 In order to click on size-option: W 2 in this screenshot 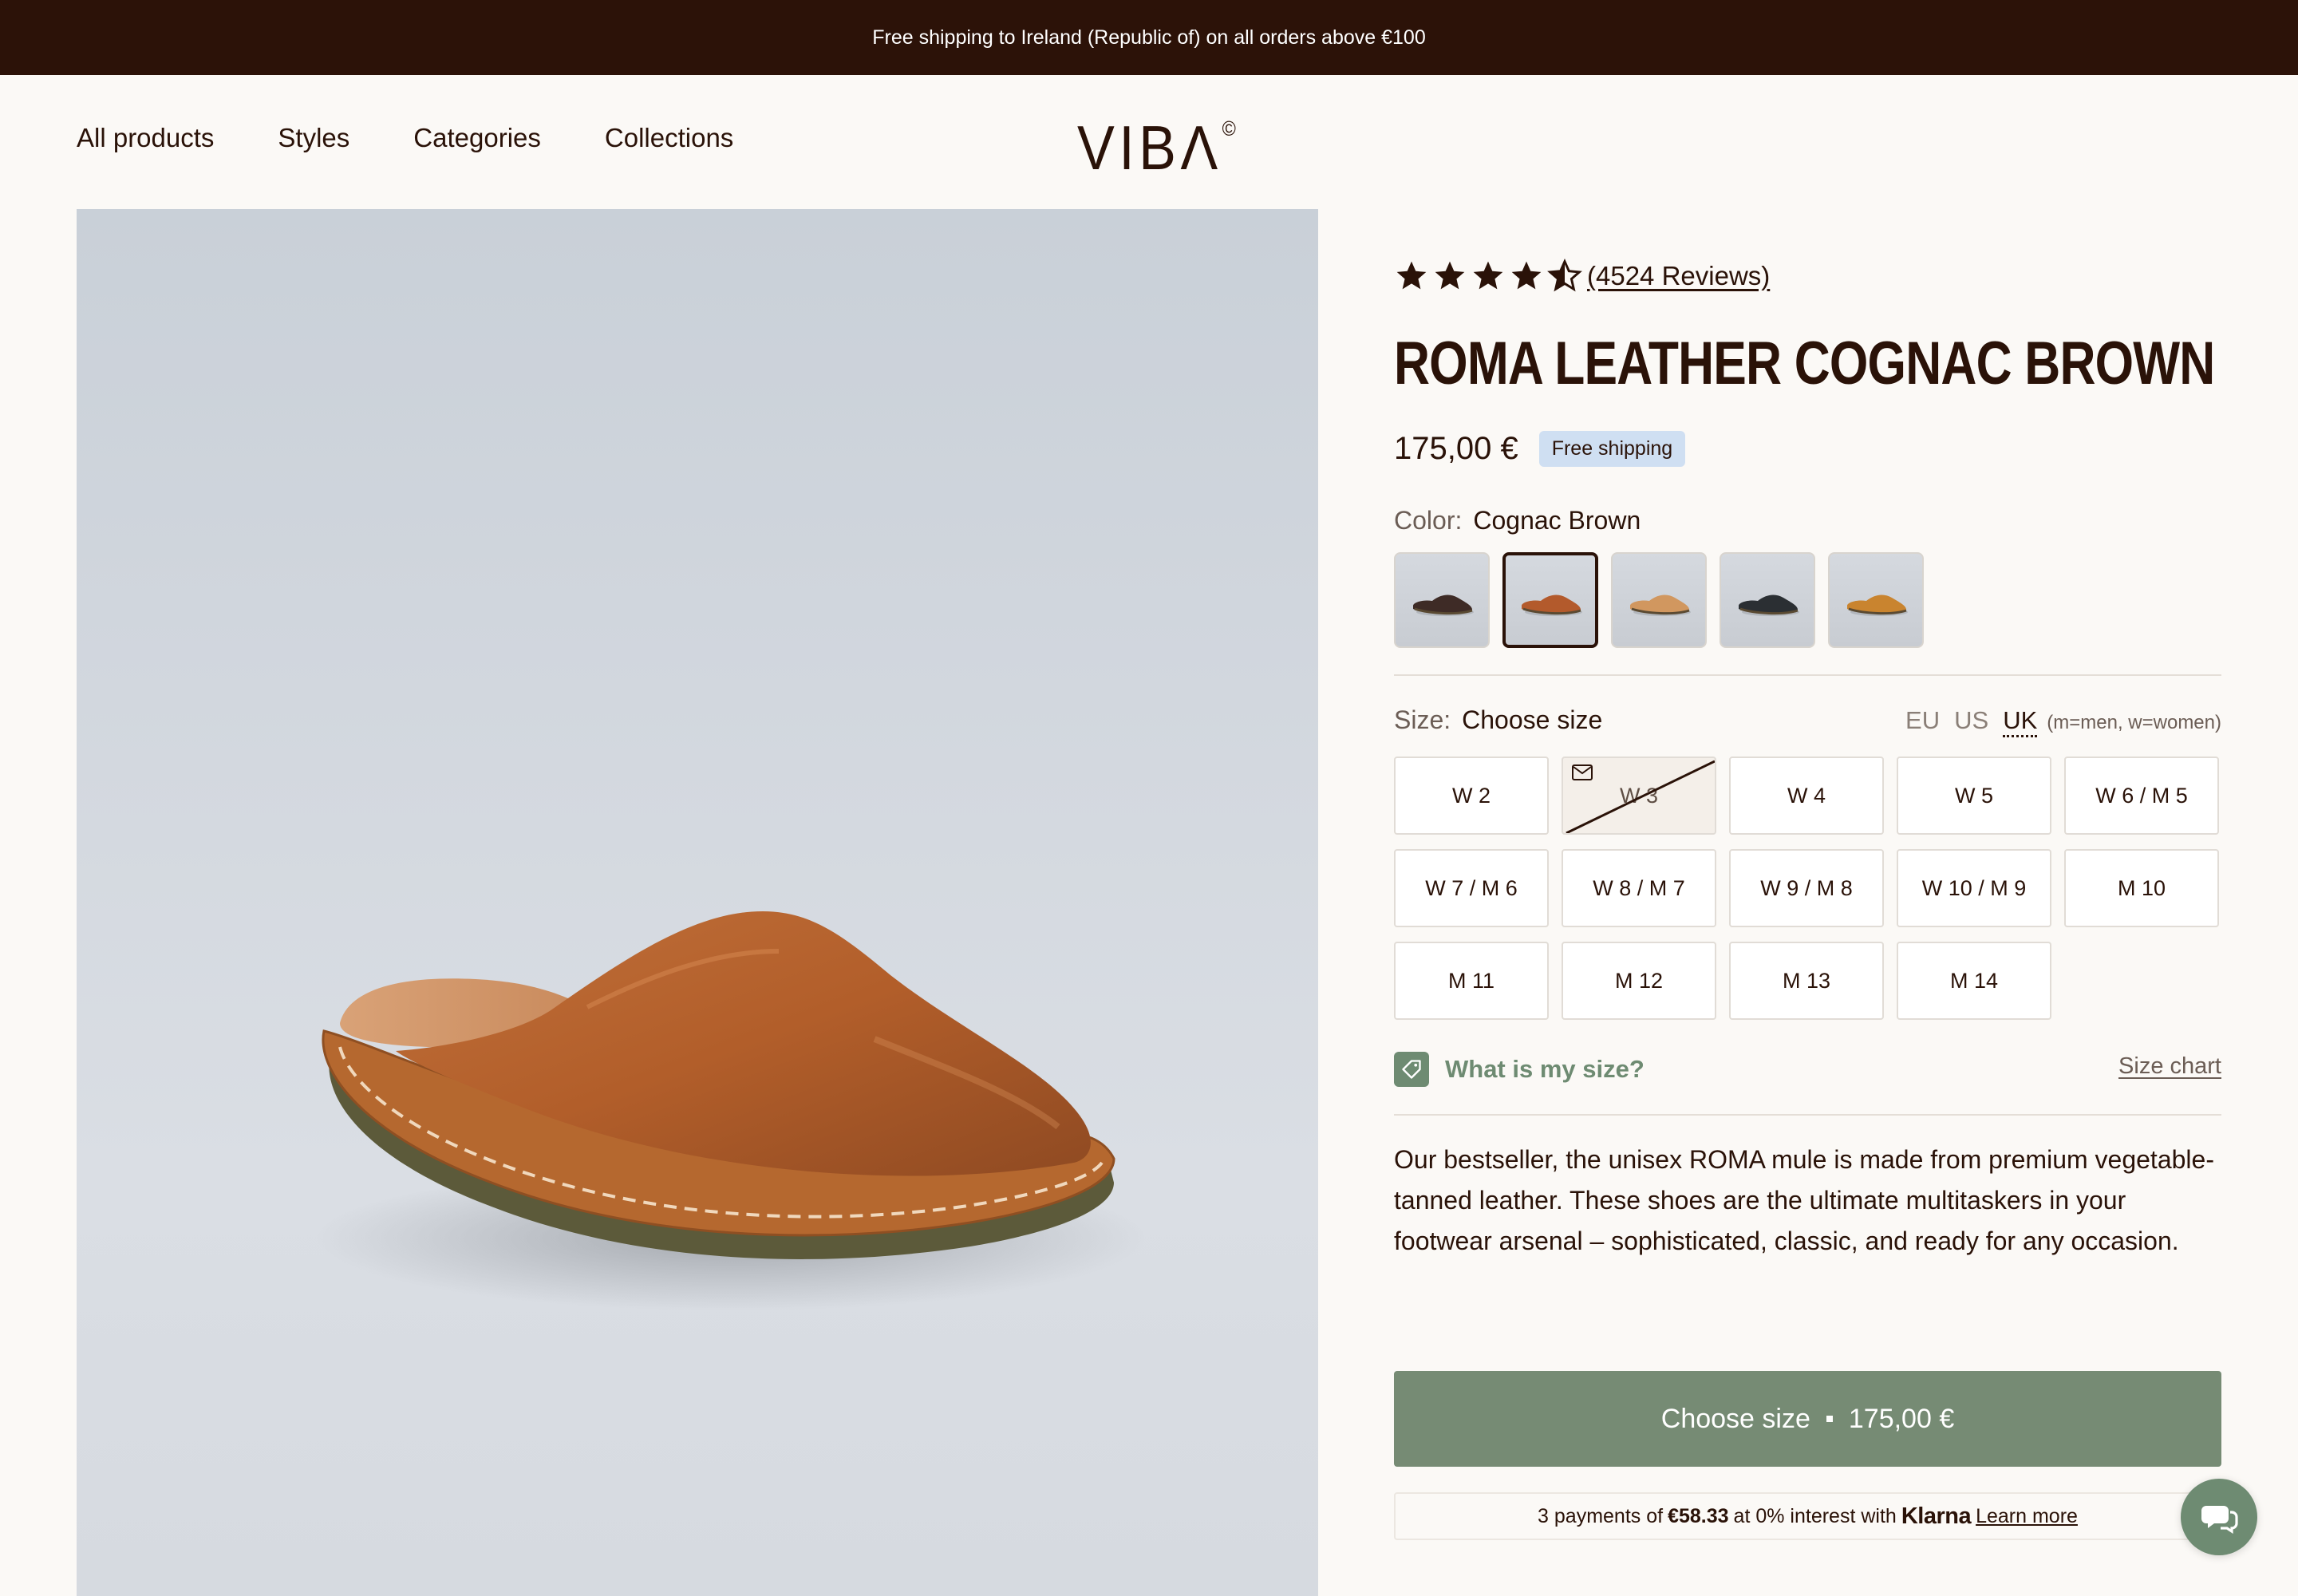, I will do `click(1472, 796)`.